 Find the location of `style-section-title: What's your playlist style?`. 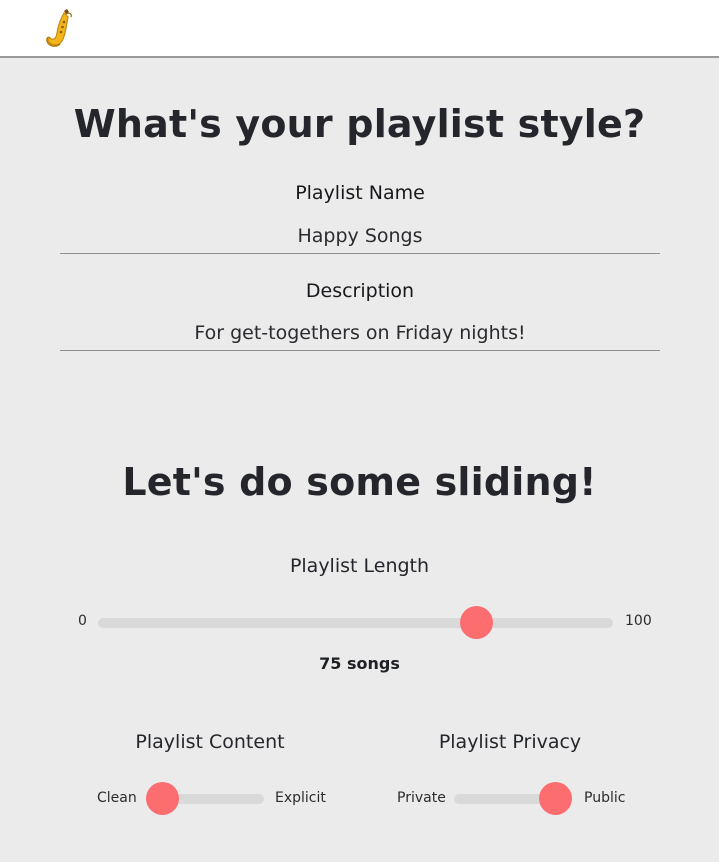

style-section-title: What's your playlist style? is located at coordinates (359, 124).